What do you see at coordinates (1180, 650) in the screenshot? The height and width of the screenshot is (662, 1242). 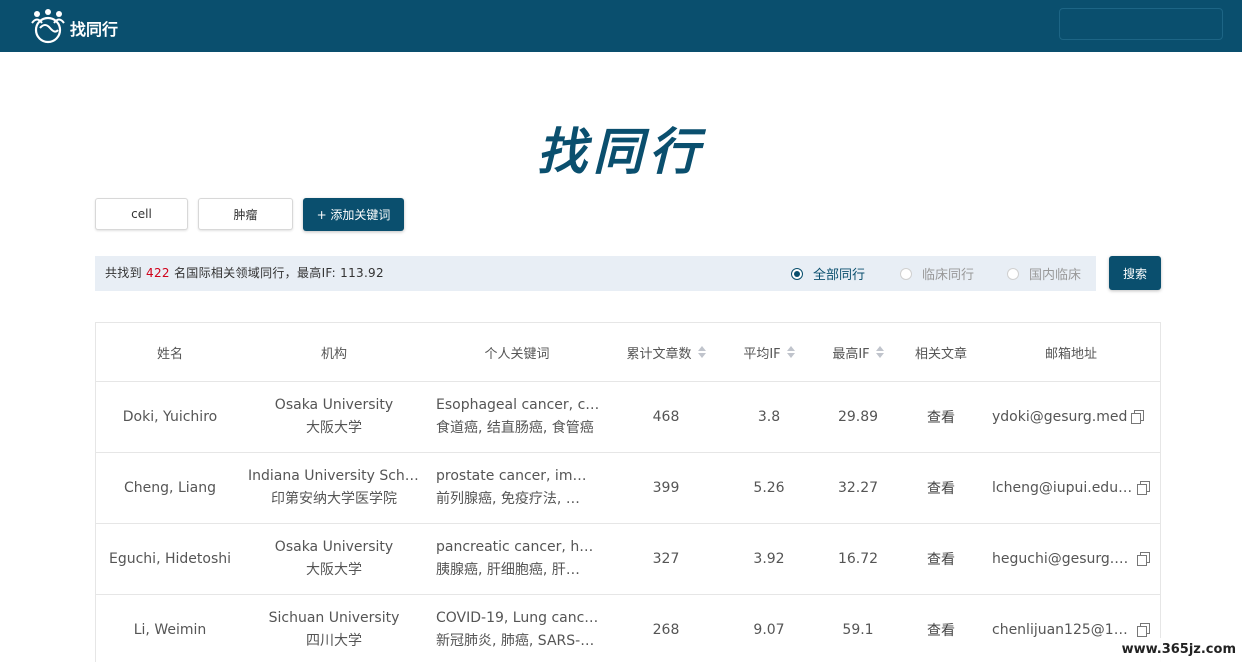 I see `watermark: www.365jz.com` at bounding box center [1180, 650].